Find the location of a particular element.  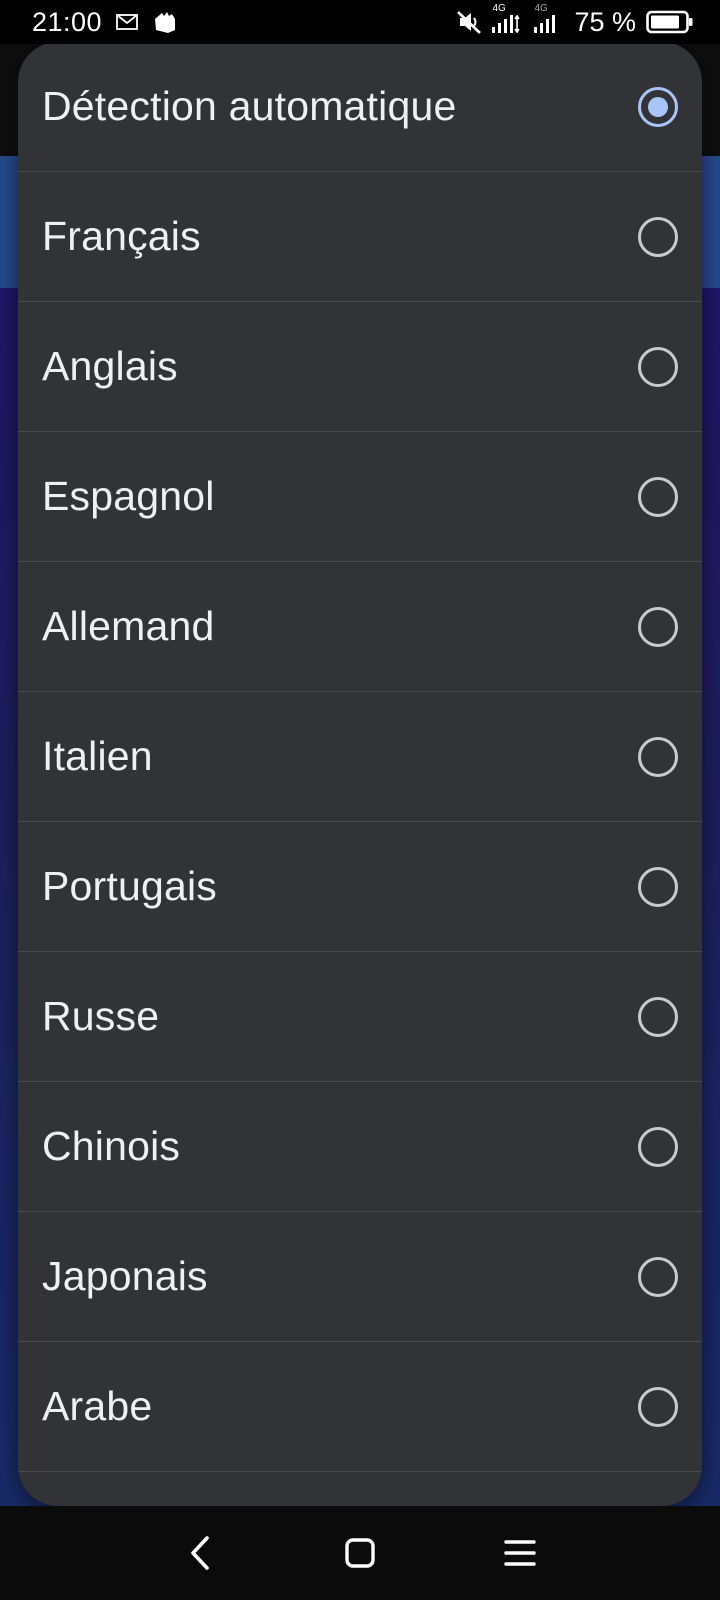

language-option: Japonais is located at coordinates (360, 1277).